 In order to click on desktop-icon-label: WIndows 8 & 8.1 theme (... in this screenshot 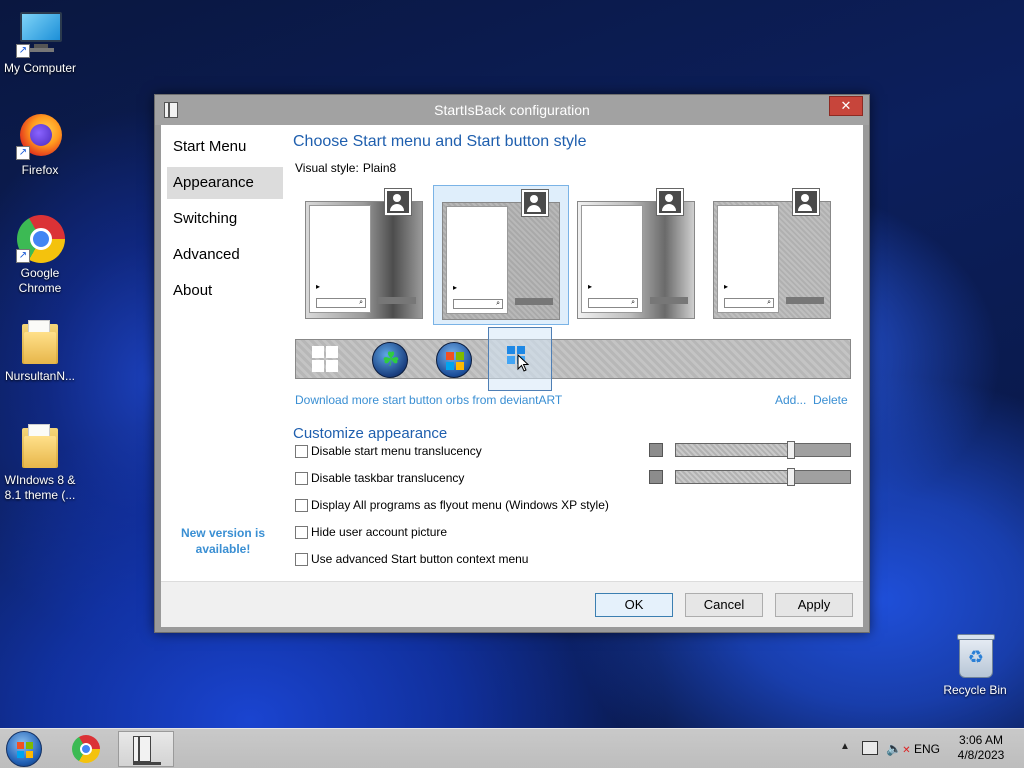, I will do `click(40, 487)`.